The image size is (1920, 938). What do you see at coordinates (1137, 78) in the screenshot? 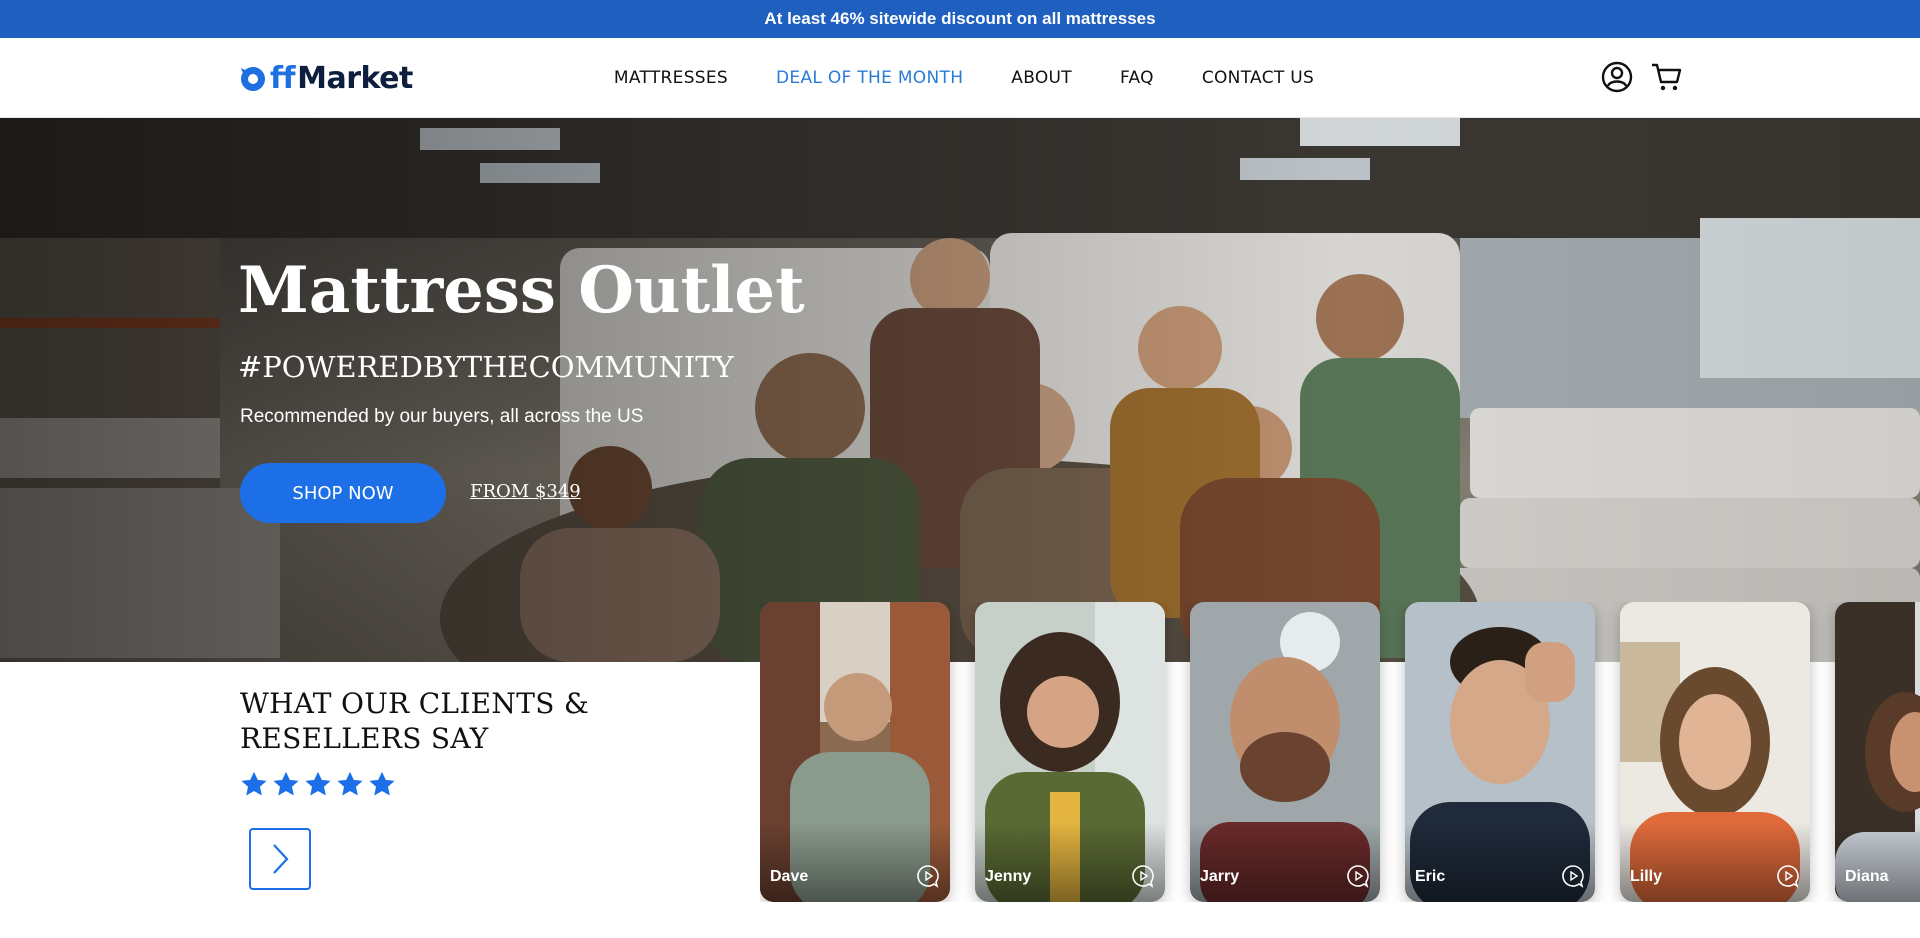
I see `nav-faq: FAQ` at bounding box center [1137, 78].